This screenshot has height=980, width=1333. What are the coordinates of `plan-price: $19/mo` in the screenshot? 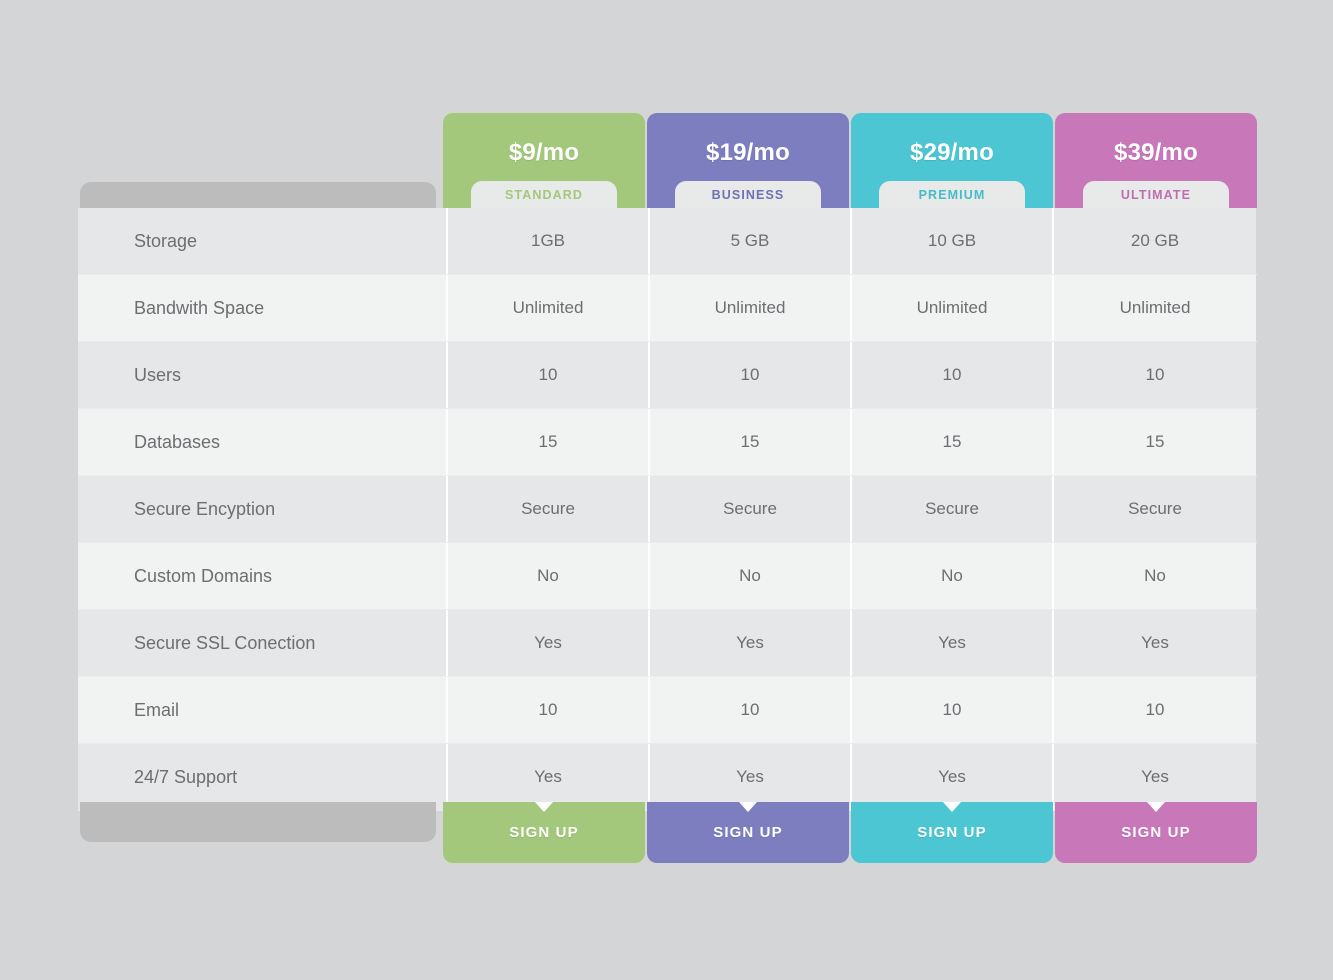 It's located at (748, 152).